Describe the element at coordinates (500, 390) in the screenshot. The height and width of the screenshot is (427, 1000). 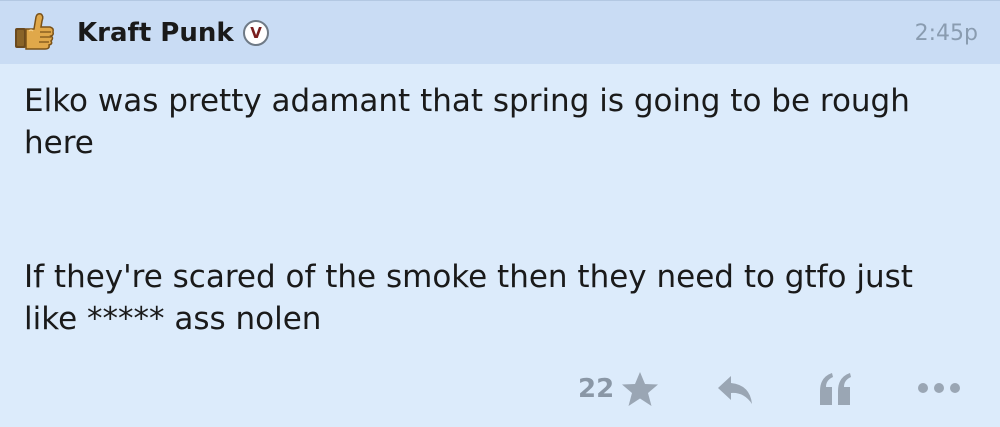
I see `post-actions: 22` at that location.